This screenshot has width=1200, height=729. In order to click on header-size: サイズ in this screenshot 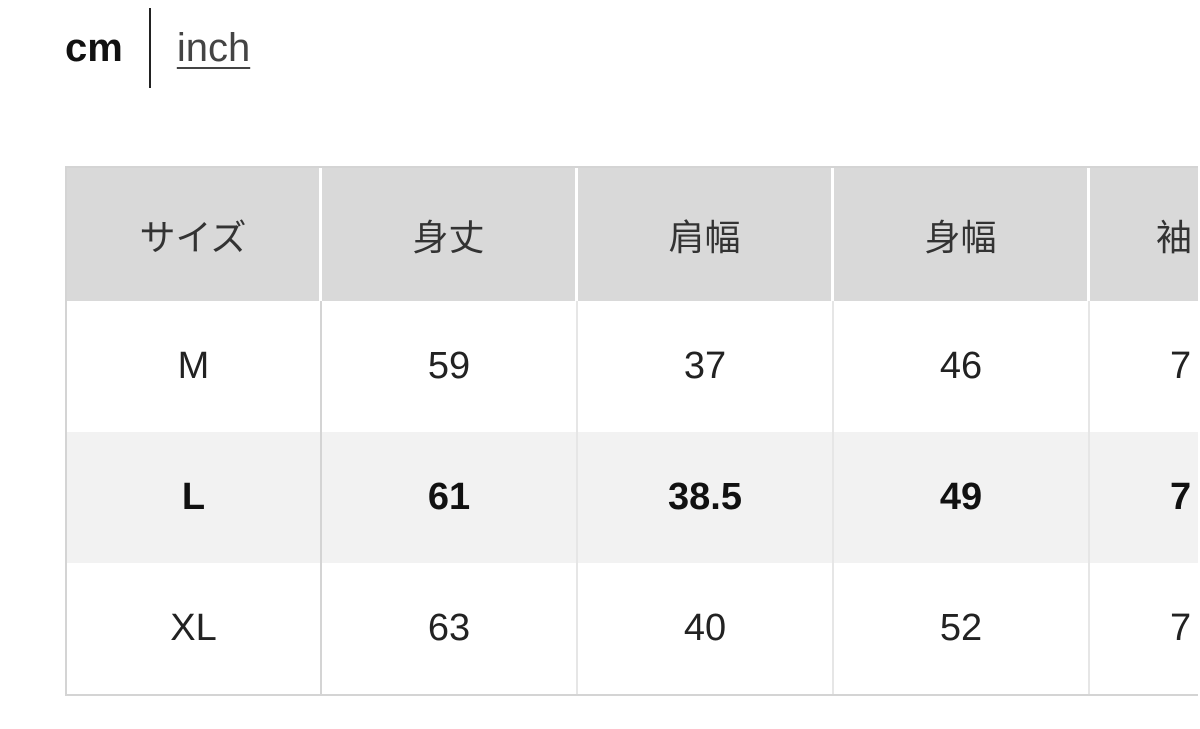, I will do `click(194, 234)`.